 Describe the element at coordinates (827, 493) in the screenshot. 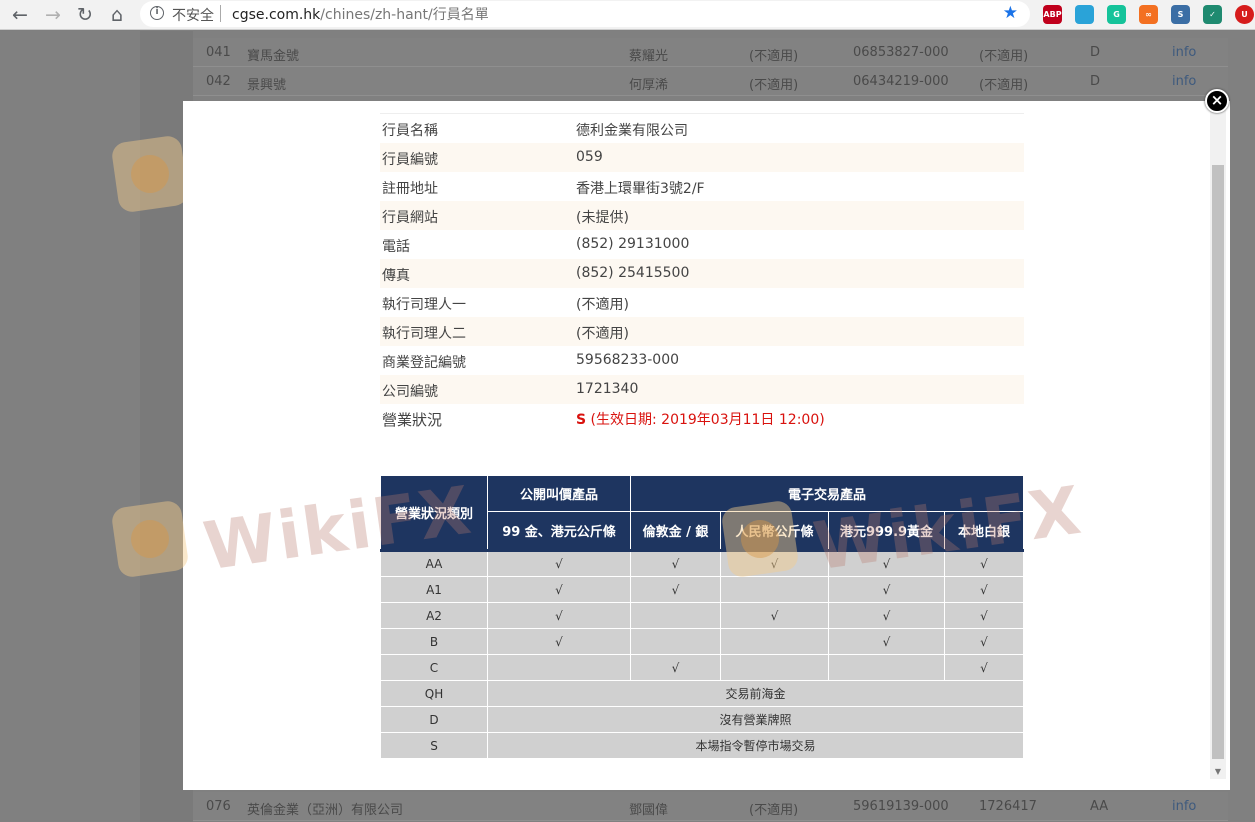

I see `matrix-header-electronic: 電子交易產品` at that location.